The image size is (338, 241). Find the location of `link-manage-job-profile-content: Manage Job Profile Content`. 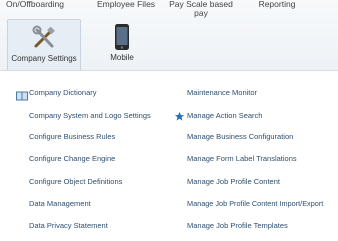

link-manage-job-profile-content: Manage Job Profile Content is located at coordinates (233, 181).